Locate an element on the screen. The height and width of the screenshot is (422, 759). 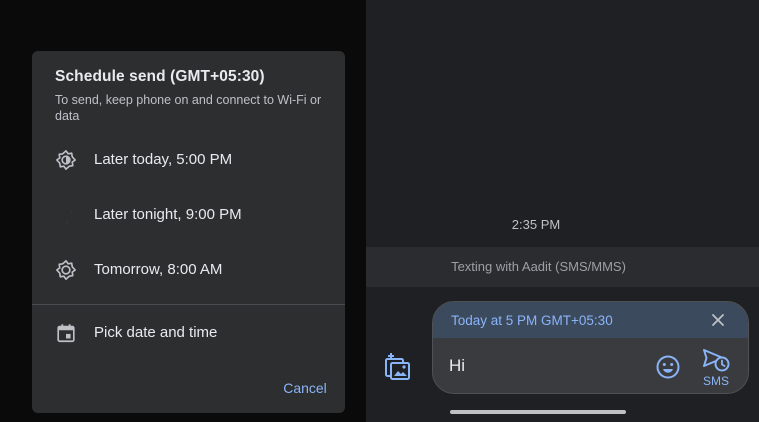
option-label: Later tonight, 9:00 PM is located at coordinates (168, 214).